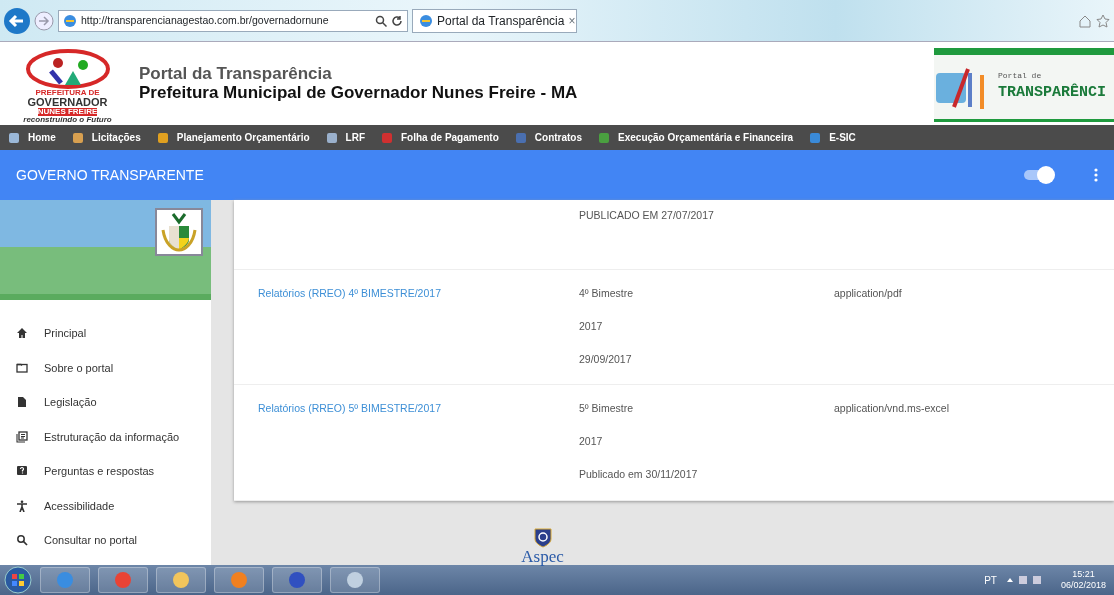 The width and height of the screenshot is (1114, 595). Describe the element at coordinates (1040, 175) in the screenshot. I see `toggle-switch` at that location.